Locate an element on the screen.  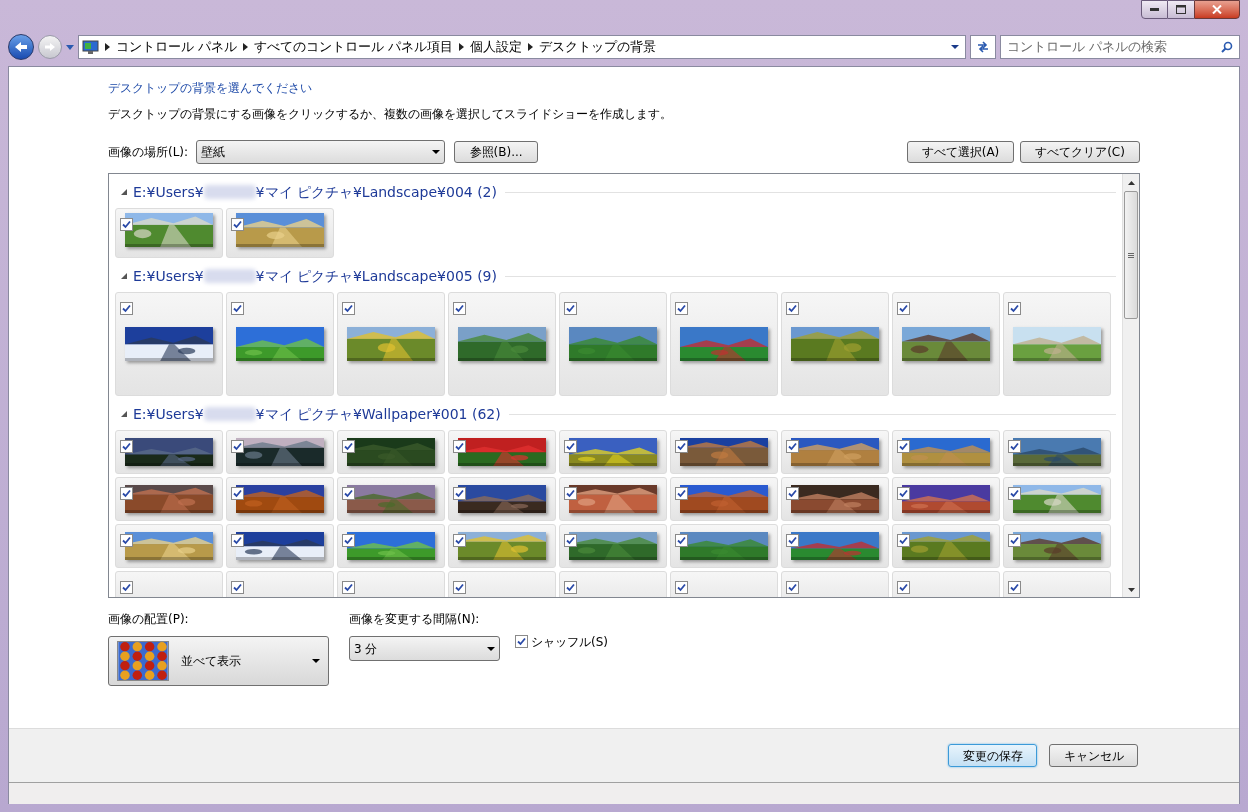
position-dropdown: 並べて表示 is located at coordinates (218, 661).